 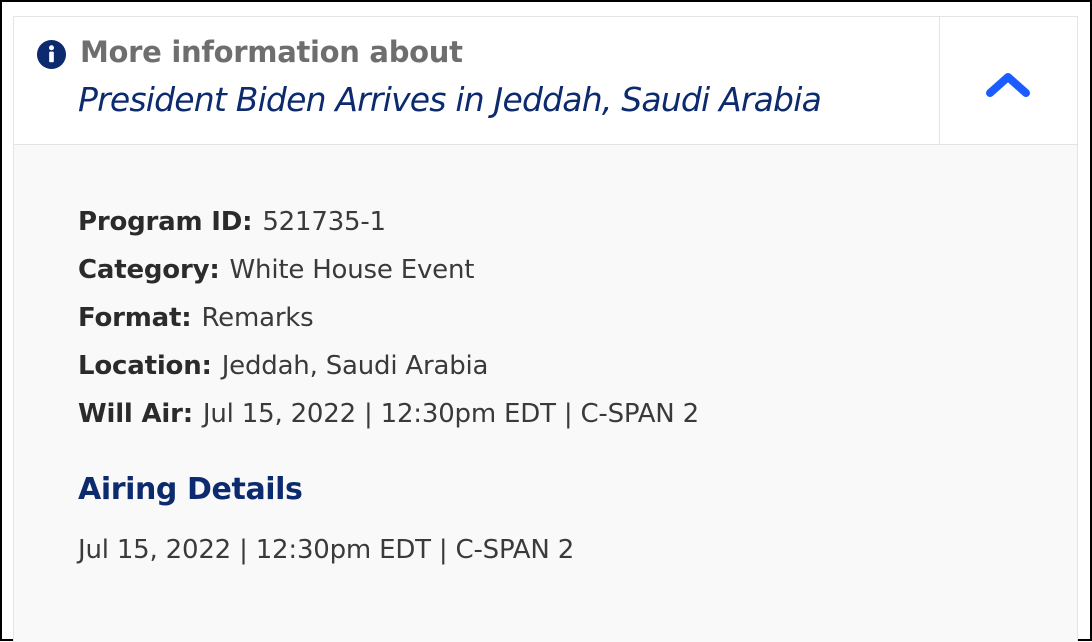 What do you see at coordinates (135, 318) in the screenshot?
I see `detail-label: Format:` at bounding box center [135, 318].